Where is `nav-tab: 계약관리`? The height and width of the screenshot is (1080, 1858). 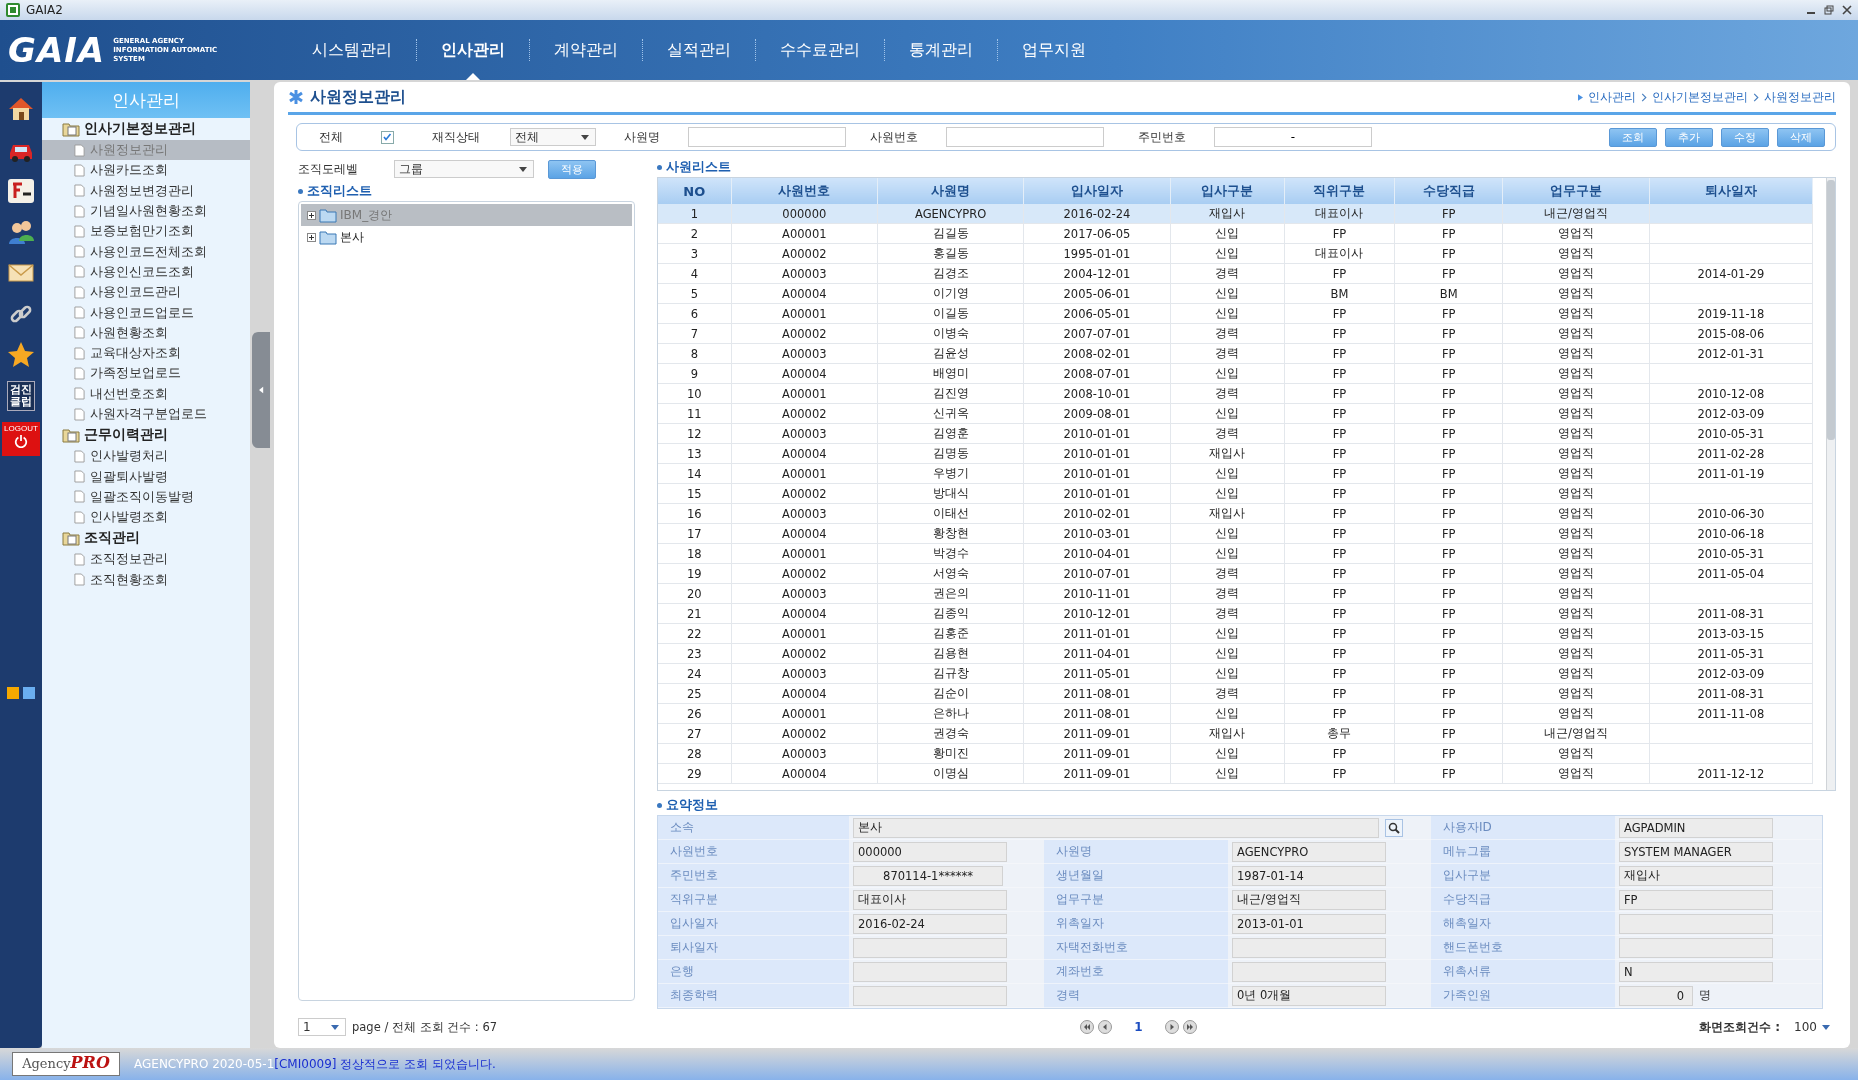 nav-tab: 계약관리 is located at coordinates (586, 50).